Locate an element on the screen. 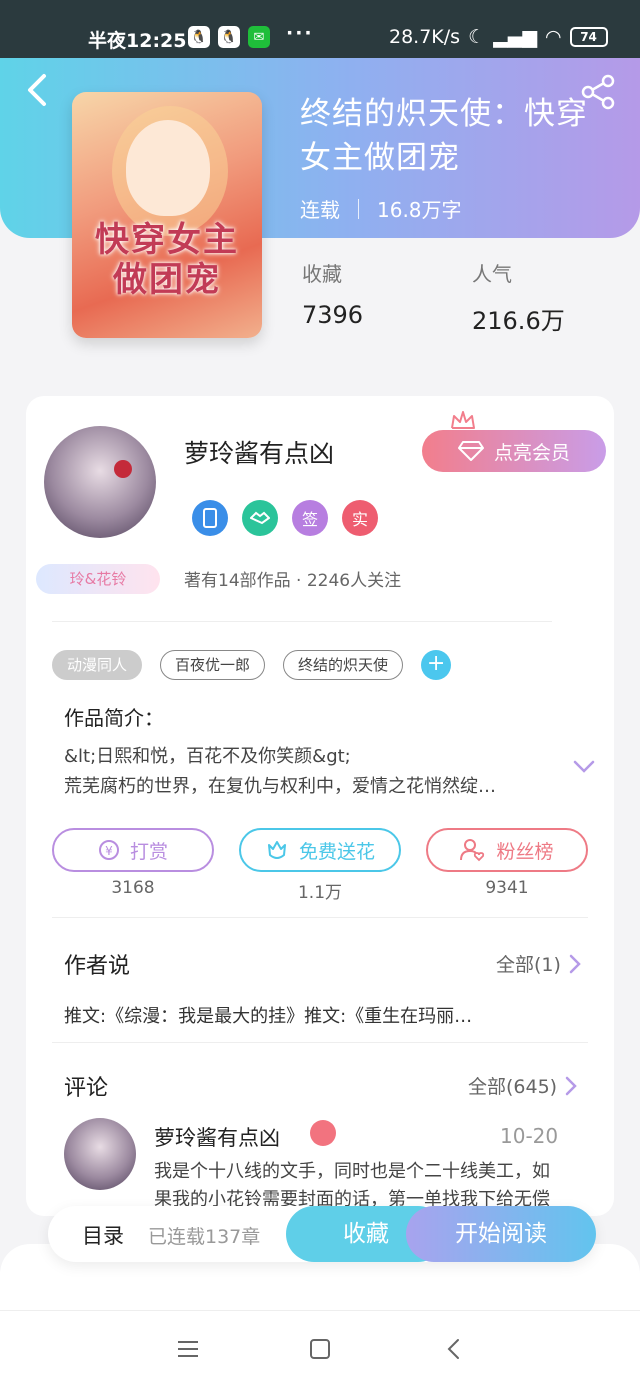 The height and width of the screenshot is (1387, 640). author-say-more: 全部(1) is located at coordinates (538, 963).